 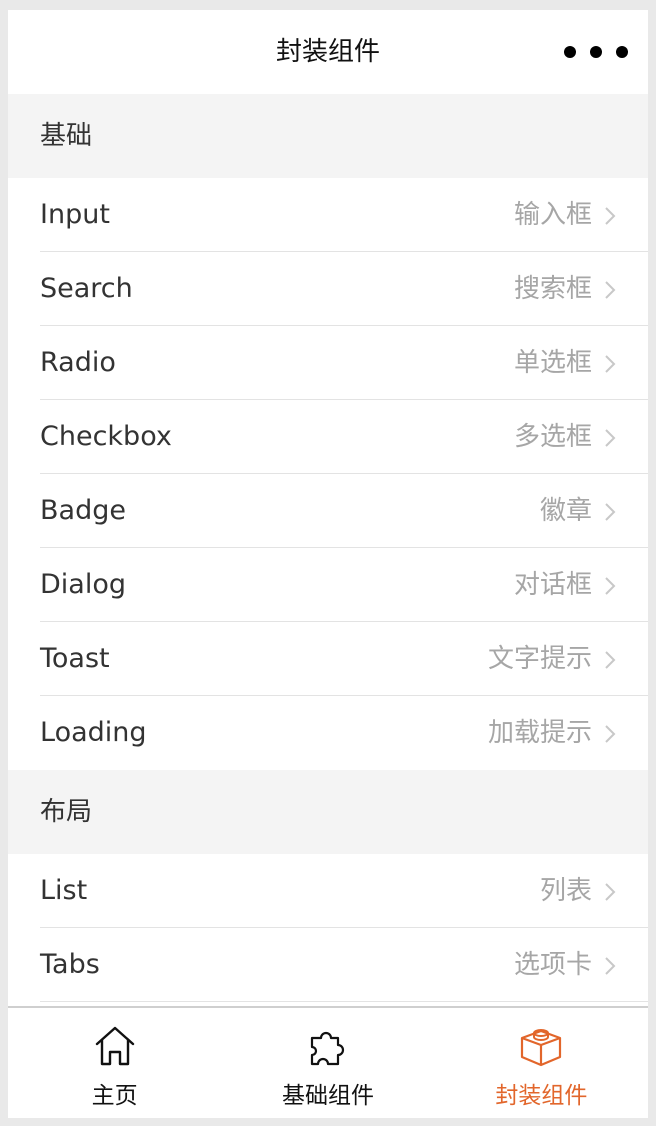 What do you see at coordinates (552, 585) in the screenshot?
I see `item-subtitle: 对话框` at bounding box center [552, 585].